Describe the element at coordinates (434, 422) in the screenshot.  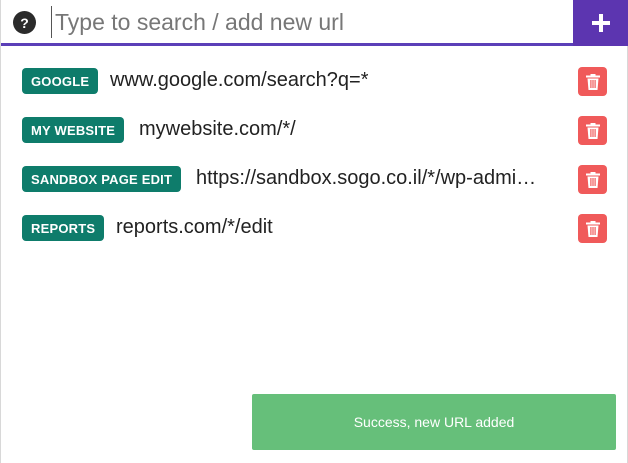
I see `success-toast: Success, new URL added` at that location.